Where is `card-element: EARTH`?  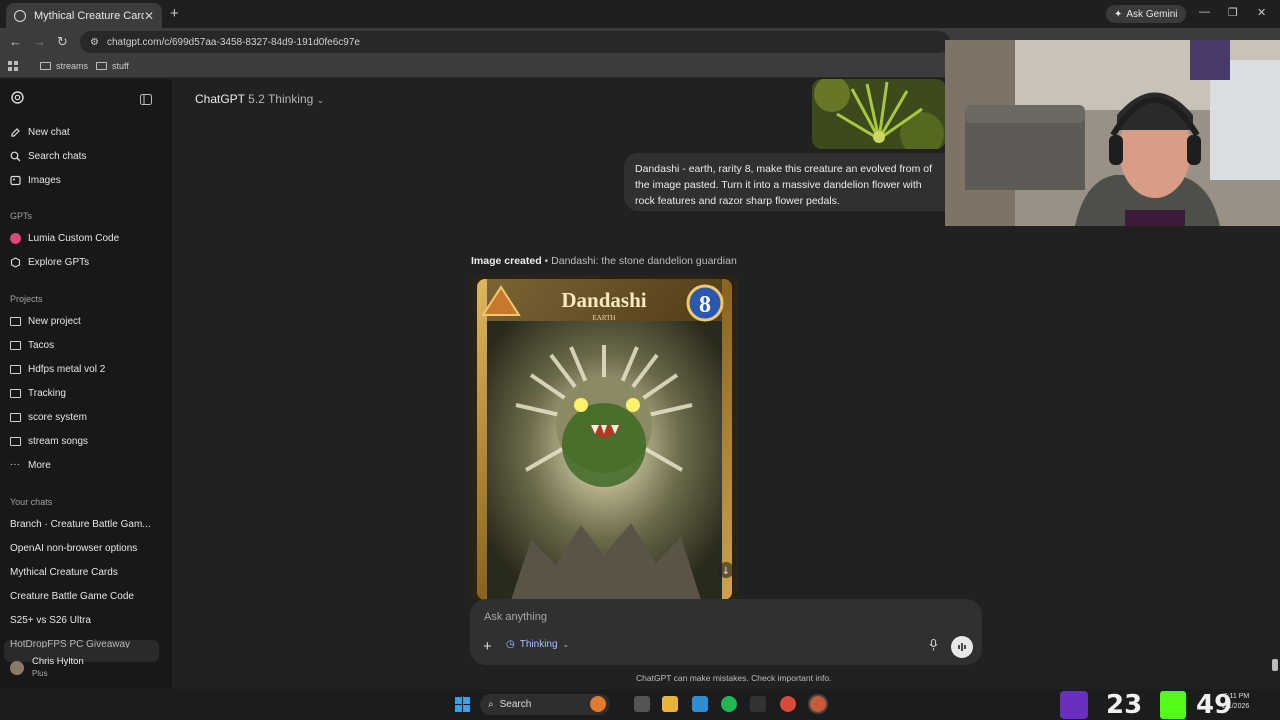 card-element: EARTH is located at coordinates (604, 318).